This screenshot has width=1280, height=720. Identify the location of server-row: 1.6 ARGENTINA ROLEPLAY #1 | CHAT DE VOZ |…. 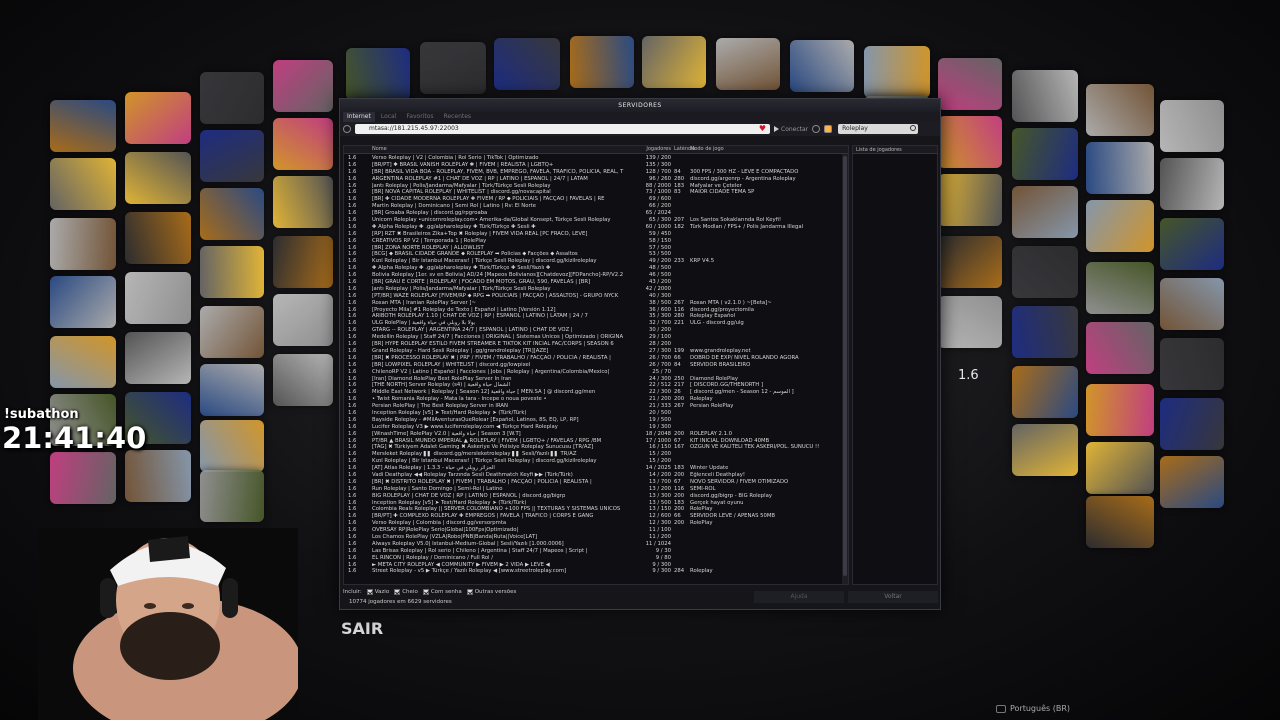
(596, 179).